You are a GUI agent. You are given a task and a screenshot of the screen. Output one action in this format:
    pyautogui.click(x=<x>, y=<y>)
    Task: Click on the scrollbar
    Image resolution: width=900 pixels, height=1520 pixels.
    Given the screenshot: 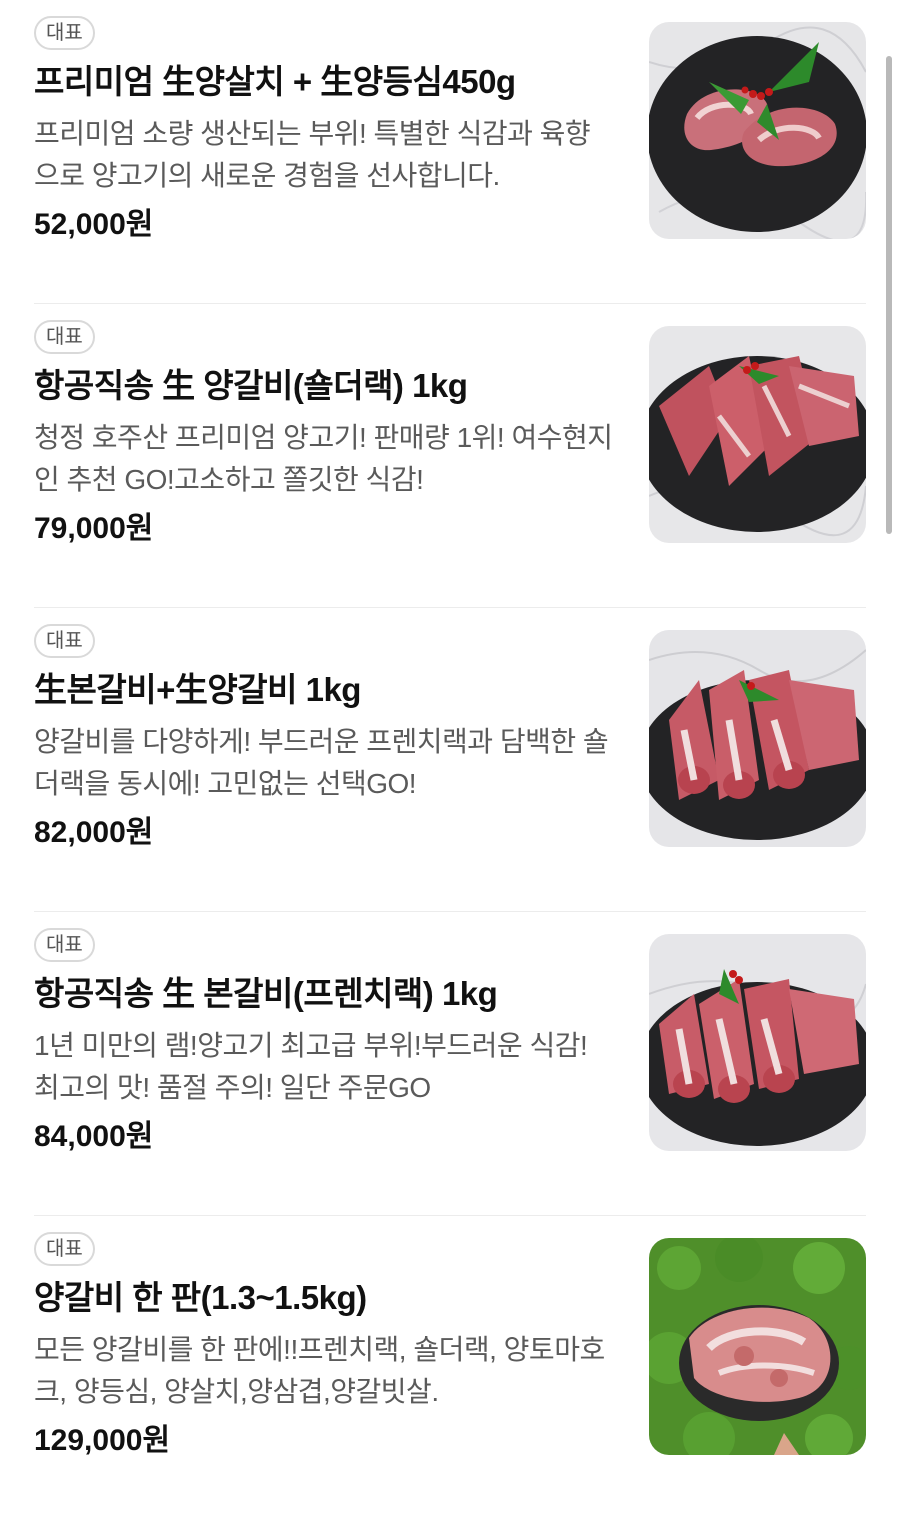 What is the action you would take?
    pyautogui.click(x=889, y=295)
    